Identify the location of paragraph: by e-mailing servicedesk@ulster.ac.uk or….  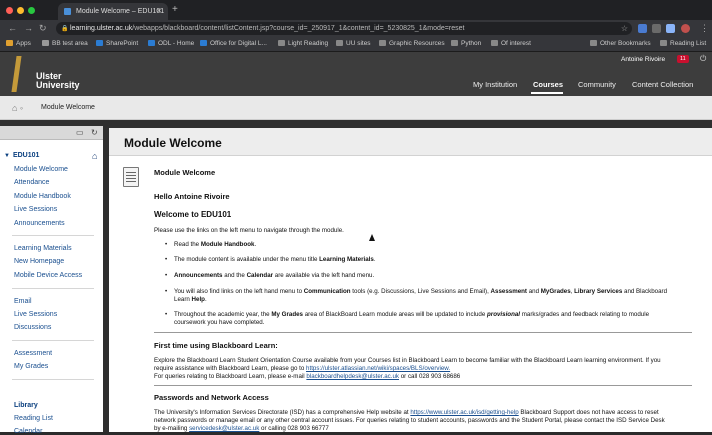
(241, 428).